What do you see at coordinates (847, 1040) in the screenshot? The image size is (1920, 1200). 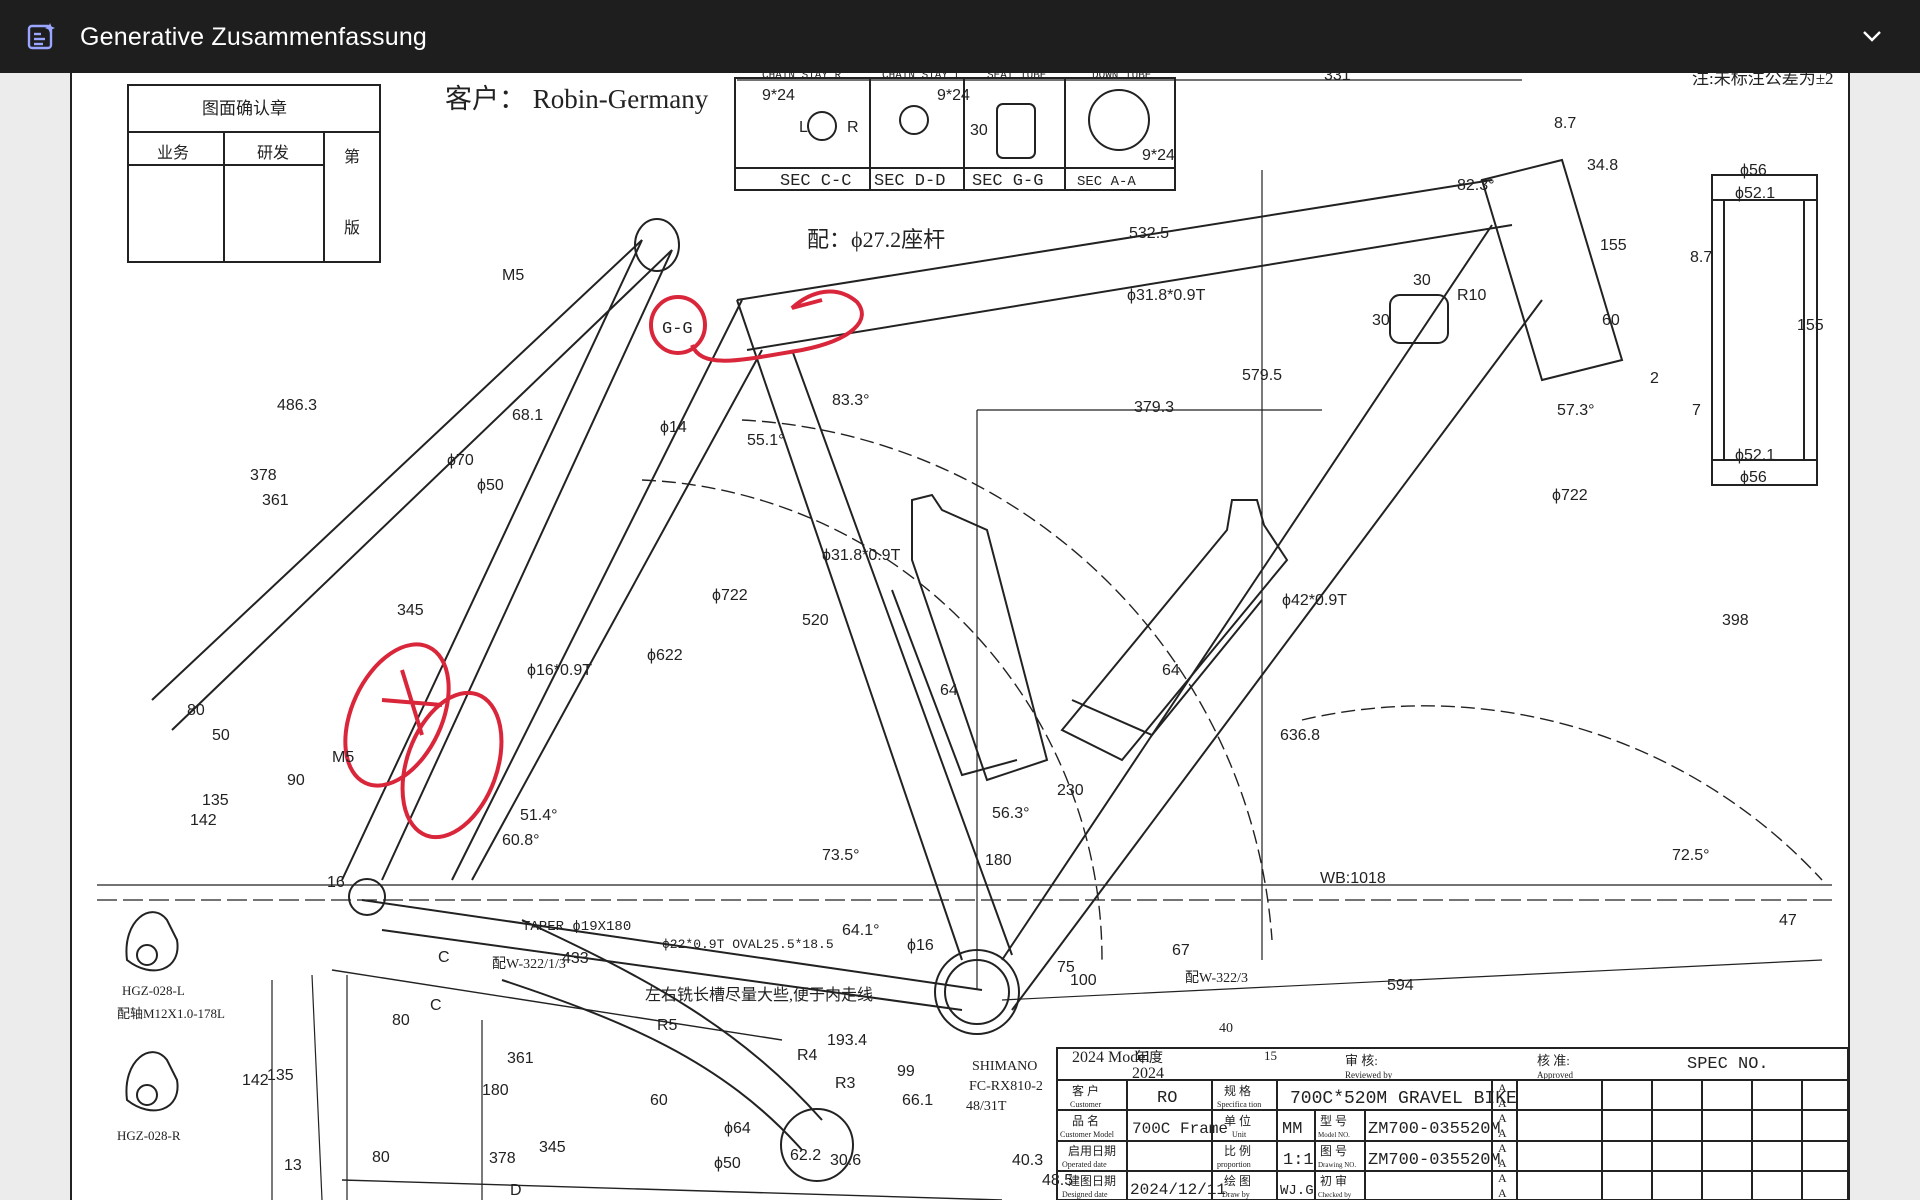 I see `dim-label: 193.4` at bounding box center [847, 1040].